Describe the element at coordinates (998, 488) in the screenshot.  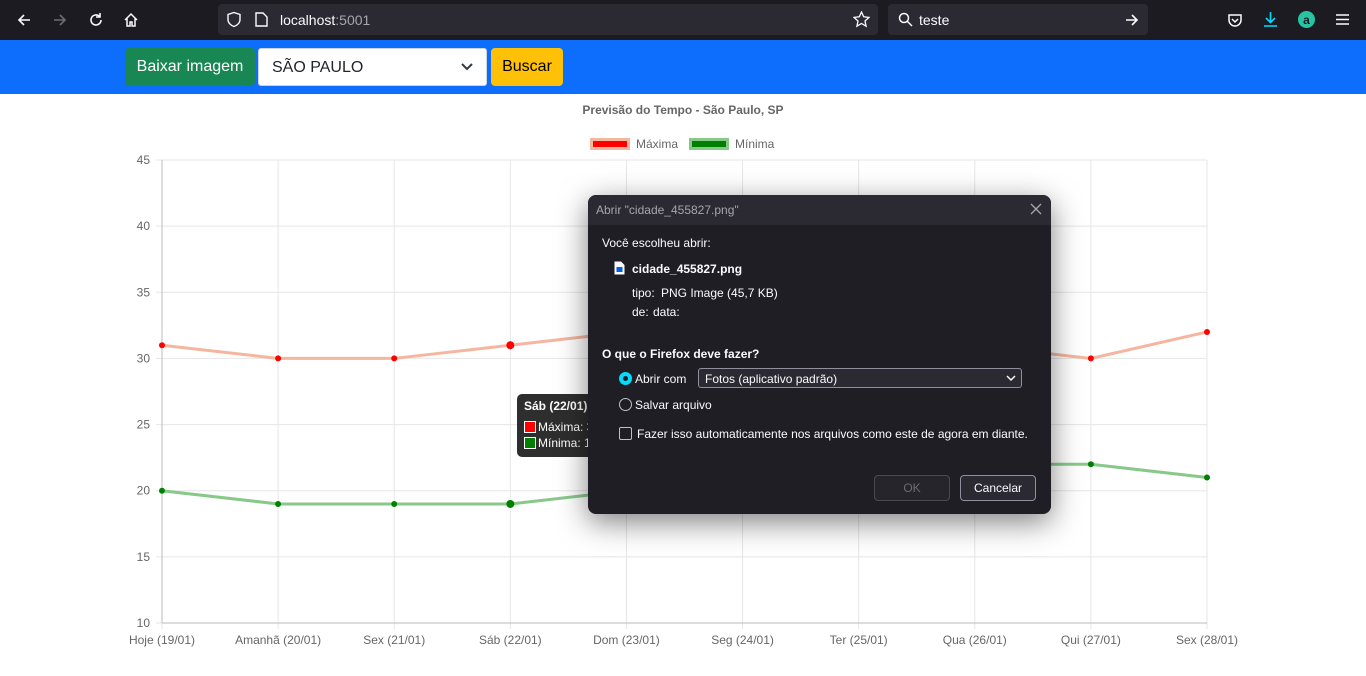
I see `cancel-button: Cancelar` at that location.